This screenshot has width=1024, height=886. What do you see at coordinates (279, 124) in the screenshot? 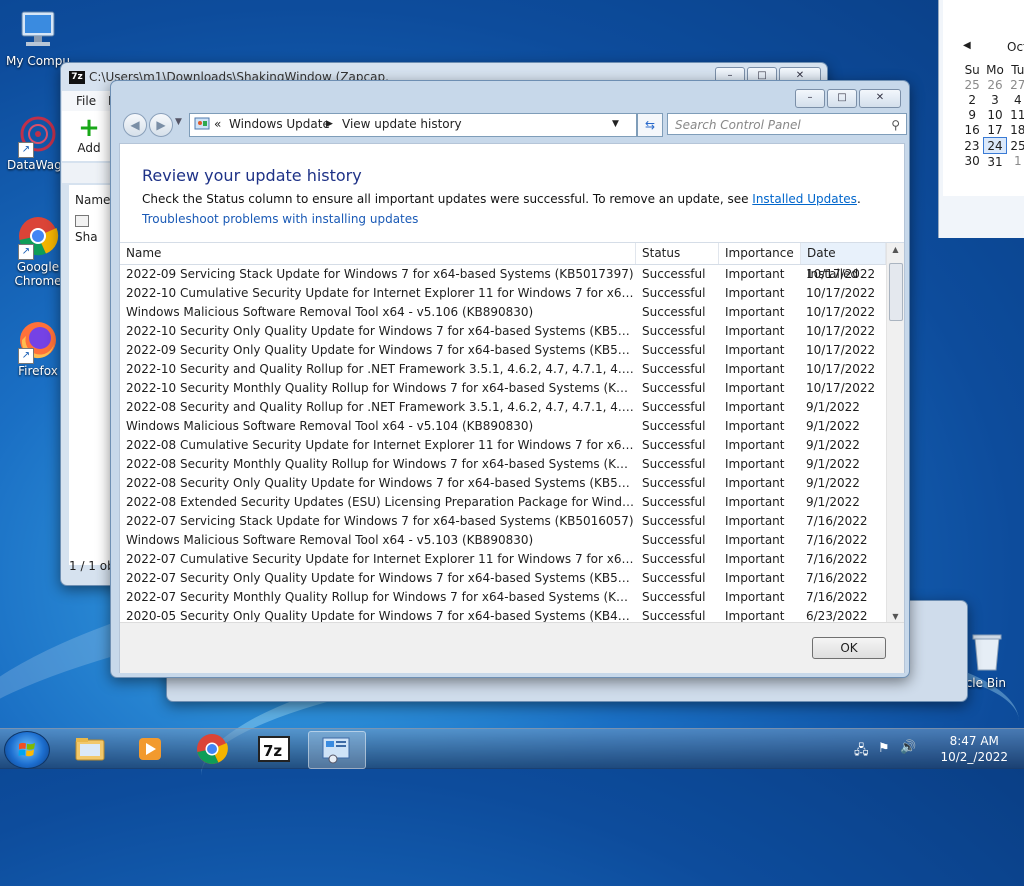
I see `breadcrumb-windows-update: Windows Update` at bounding box center [279, 124].